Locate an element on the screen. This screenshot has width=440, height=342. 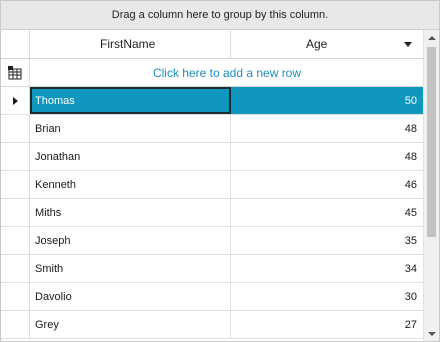
cell-age: 50 is located at coordinates (327, 100).